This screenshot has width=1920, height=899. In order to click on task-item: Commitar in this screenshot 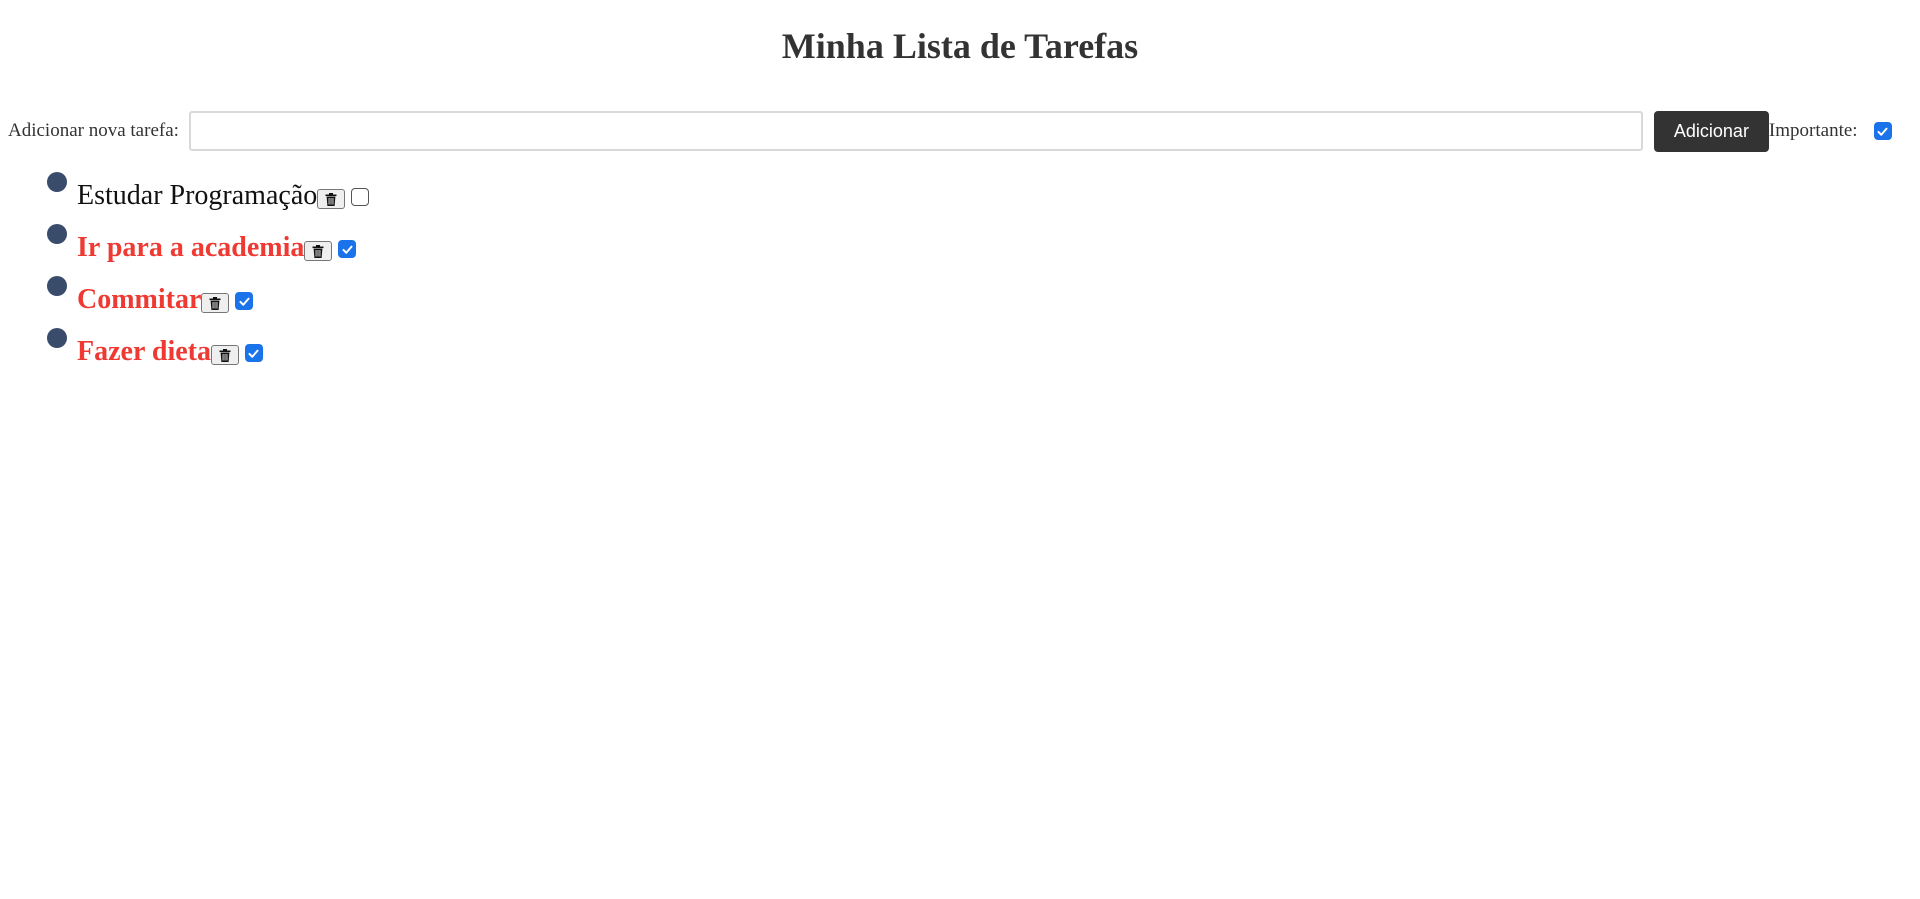, I will do `click(207, 300)`.